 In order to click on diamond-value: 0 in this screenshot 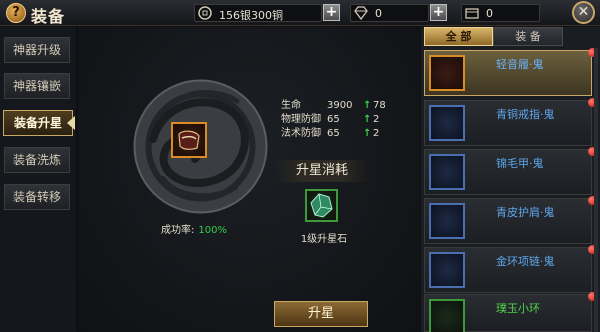, I will do `click(378, 13)`.